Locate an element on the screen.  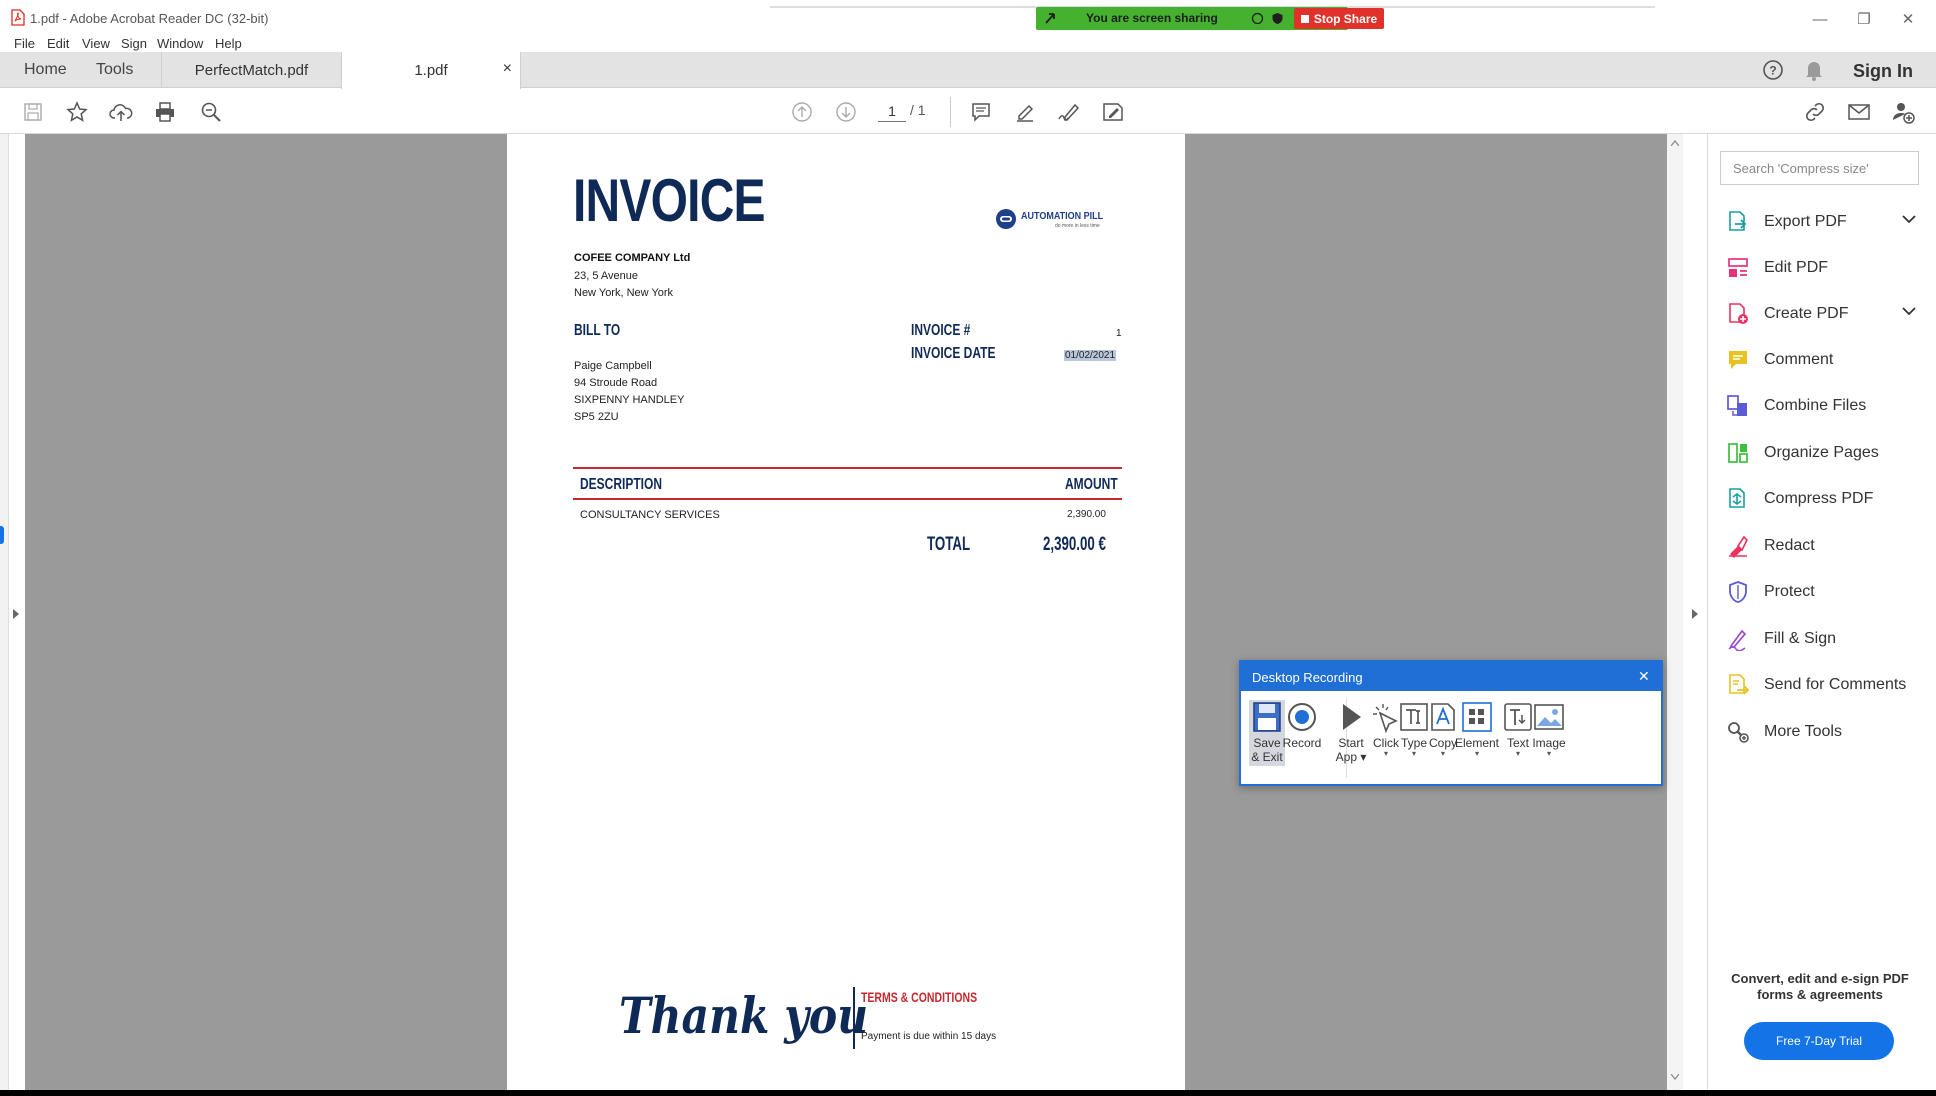
toolbar-divider is located at coordinates (950, 112).